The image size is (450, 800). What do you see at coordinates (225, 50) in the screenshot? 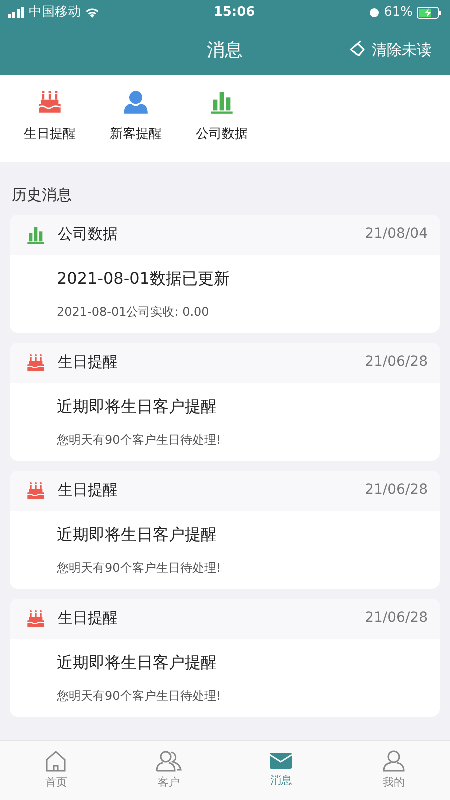
I see `page-title: 消息` at bounding box center [225, 50].